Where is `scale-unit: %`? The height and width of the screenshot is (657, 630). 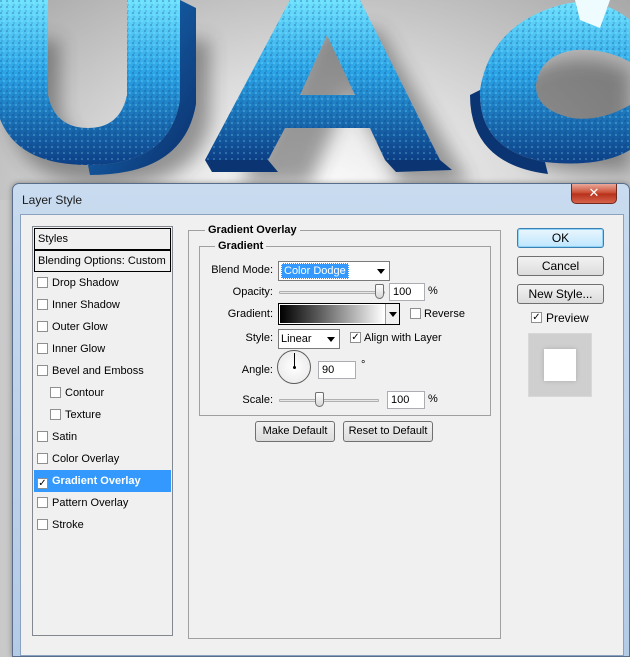 scale-unit: % is located at coordinates (433, 399).